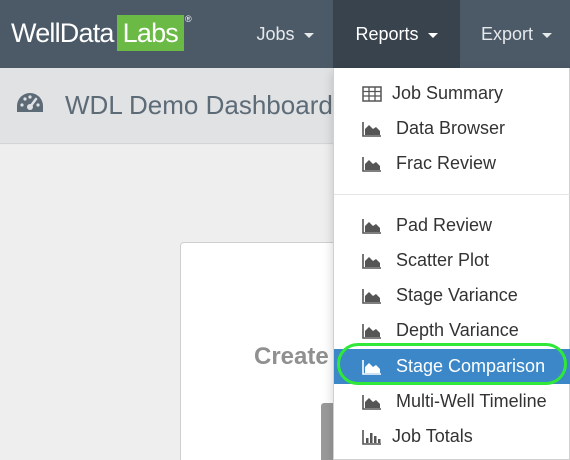 The image size is (570, 460). What do you see at coordinates (457, 295) in the screenshot?
I see `menu-item-label: Stage Variance` at bounding box center [457, 295].